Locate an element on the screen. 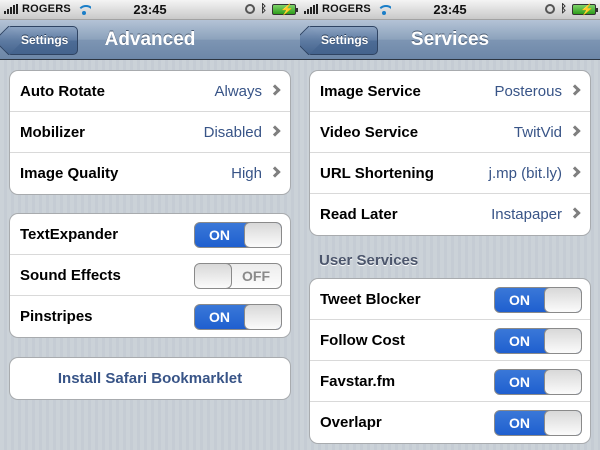  page-title: Advanced is located at coordinates (150, 39).